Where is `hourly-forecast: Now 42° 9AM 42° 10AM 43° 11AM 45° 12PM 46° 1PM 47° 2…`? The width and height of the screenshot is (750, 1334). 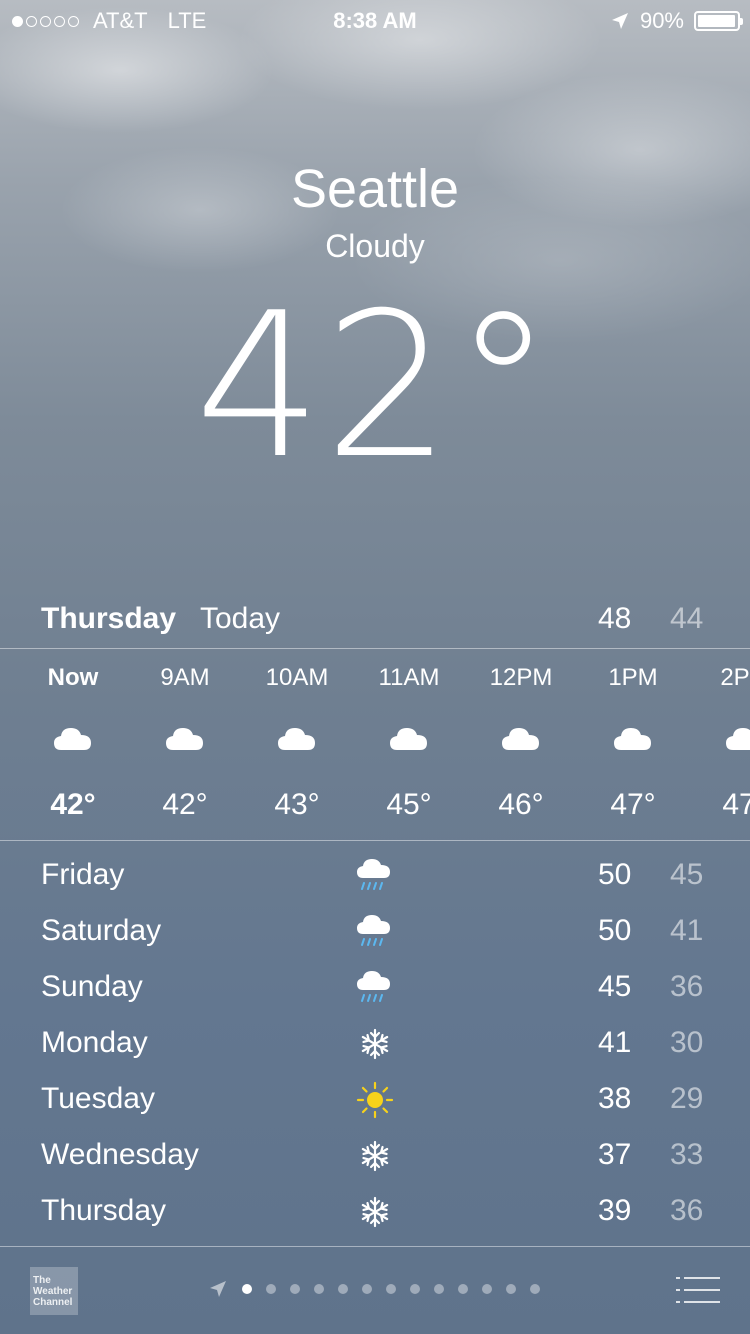 hourly-forecast: Now 42° 9AM 42° 10AM 43° 11AM 45° 12PM 46° 1PM 47° 2… is located at coordinates (375, 745).